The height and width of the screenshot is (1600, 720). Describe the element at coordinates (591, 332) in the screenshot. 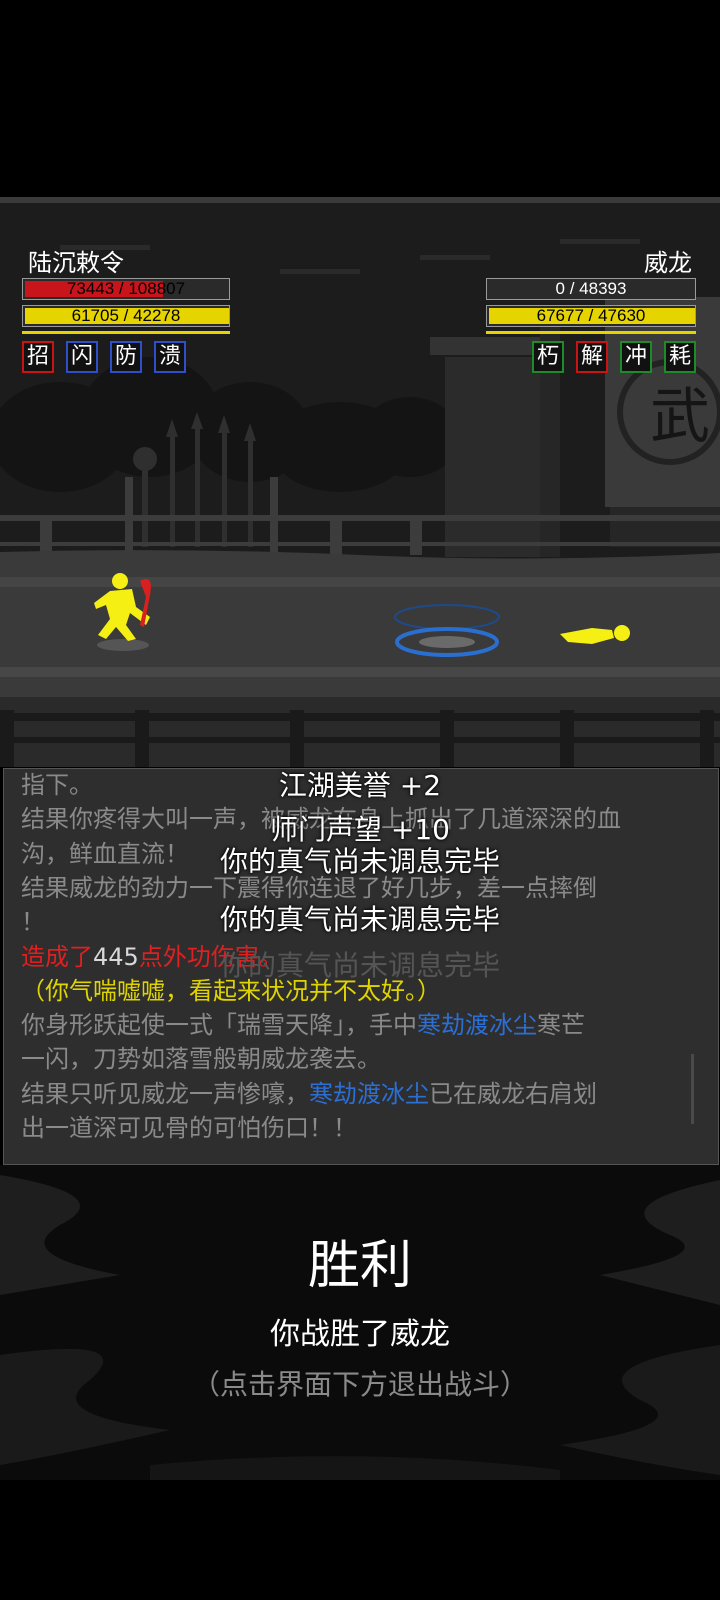

I see `enemy-underline` at that location.